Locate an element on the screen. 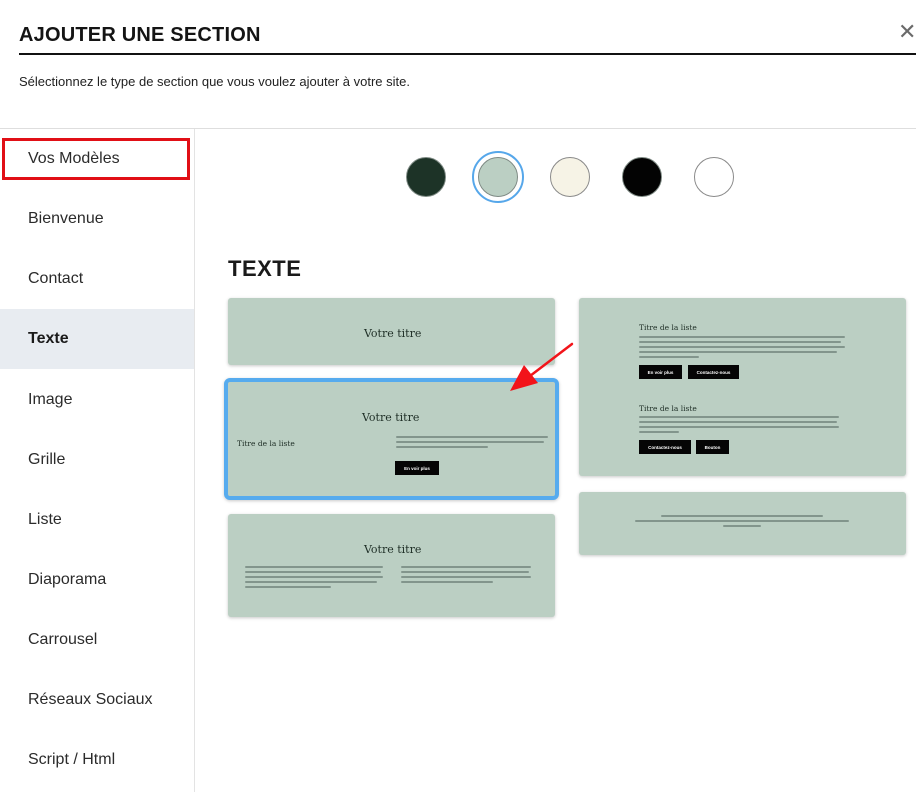 The image size is (916, 792). sidebar-item-diaporama: Diaporama is located at coordinates (97, 580).